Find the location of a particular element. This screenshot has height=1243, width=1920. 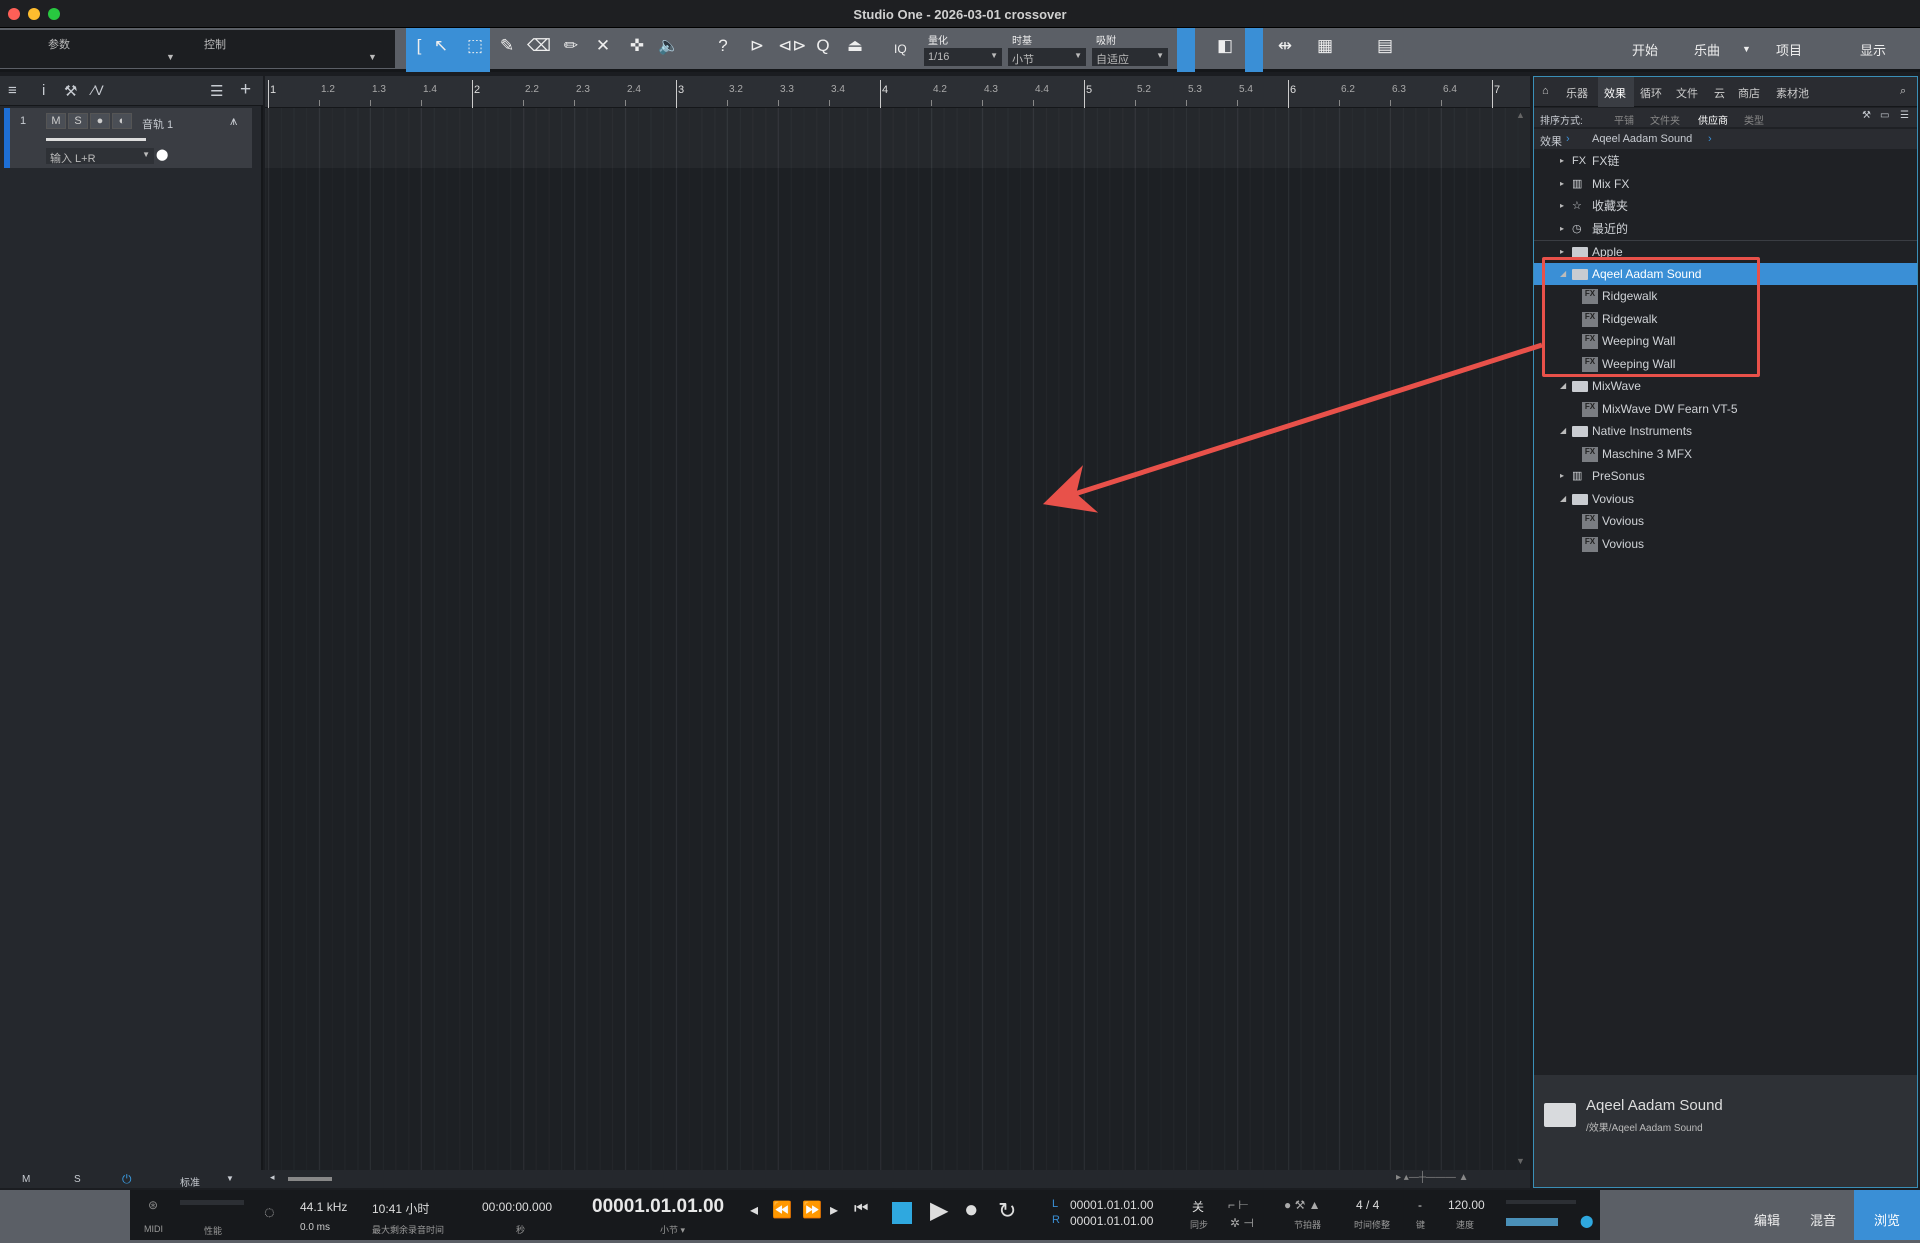

tempo: 120.00 is located at coordinates (1466, 1205).